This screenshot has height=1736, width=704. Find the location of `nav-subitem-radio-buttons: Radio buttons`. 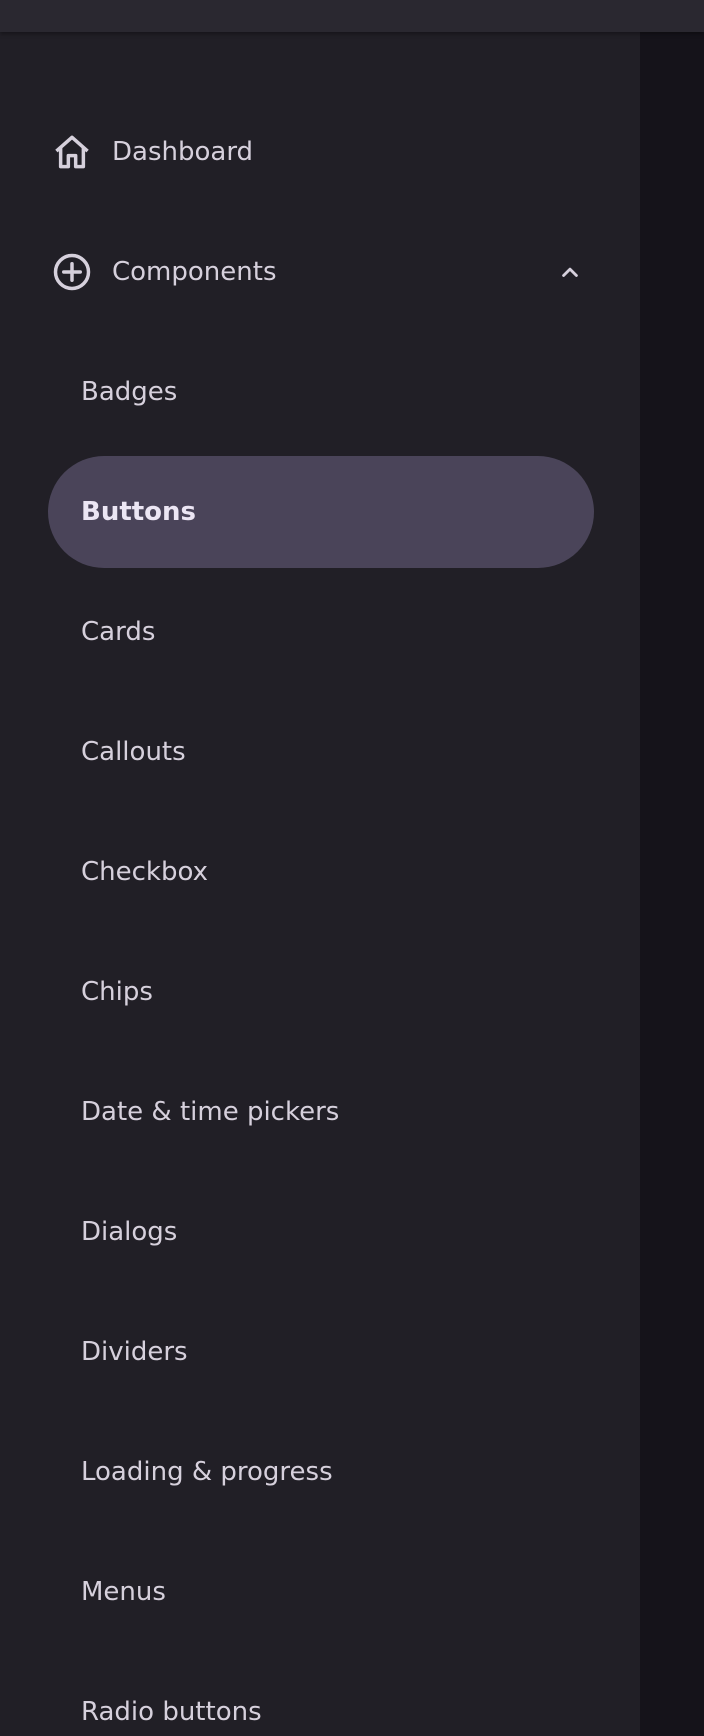

nav-subitem-radio-buttons: Radio buttons is located at coordinates (321, 1696).